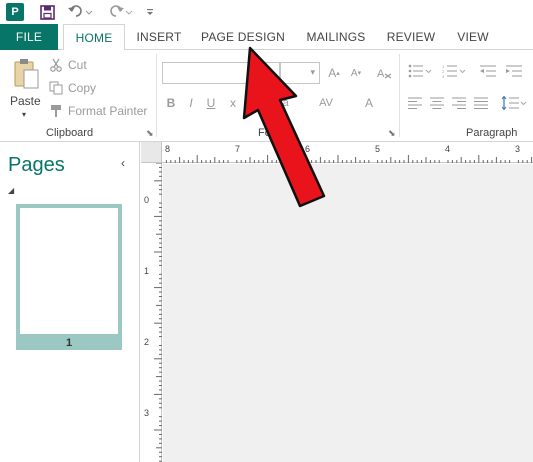 This screenshot has width=533, height=462. I want to click on collapse-pane-icon: ‹, so click(123, 163).